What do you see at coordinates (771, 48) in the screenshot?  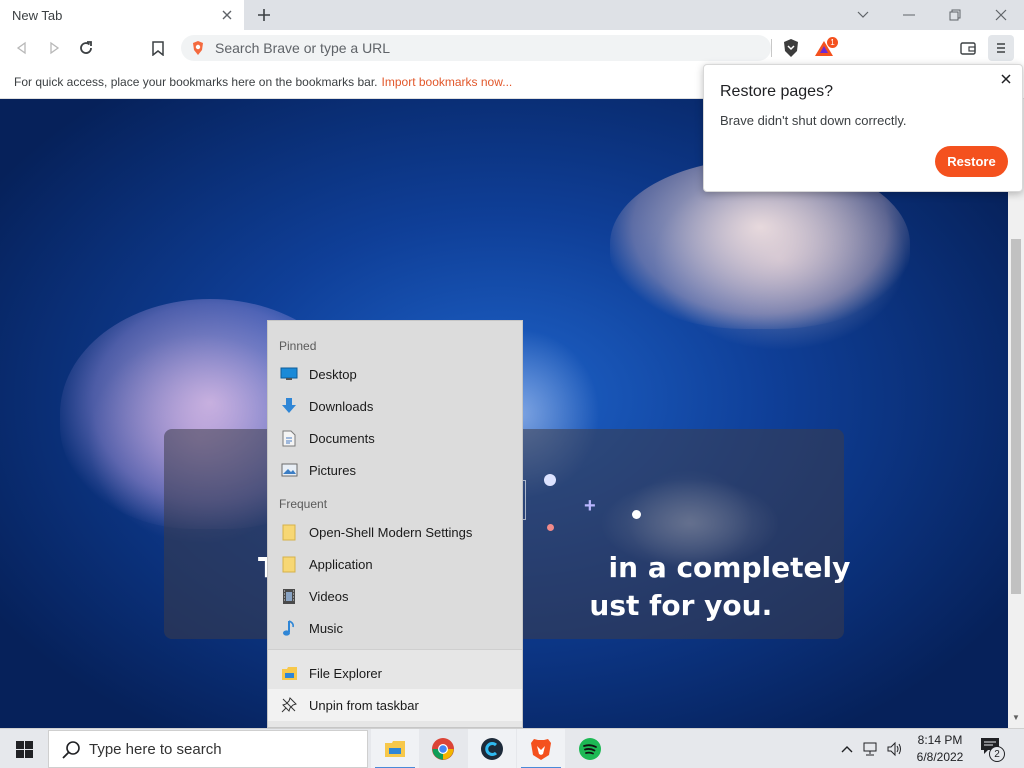 I see `toolbar-separator` at bounding box center [771, 48].